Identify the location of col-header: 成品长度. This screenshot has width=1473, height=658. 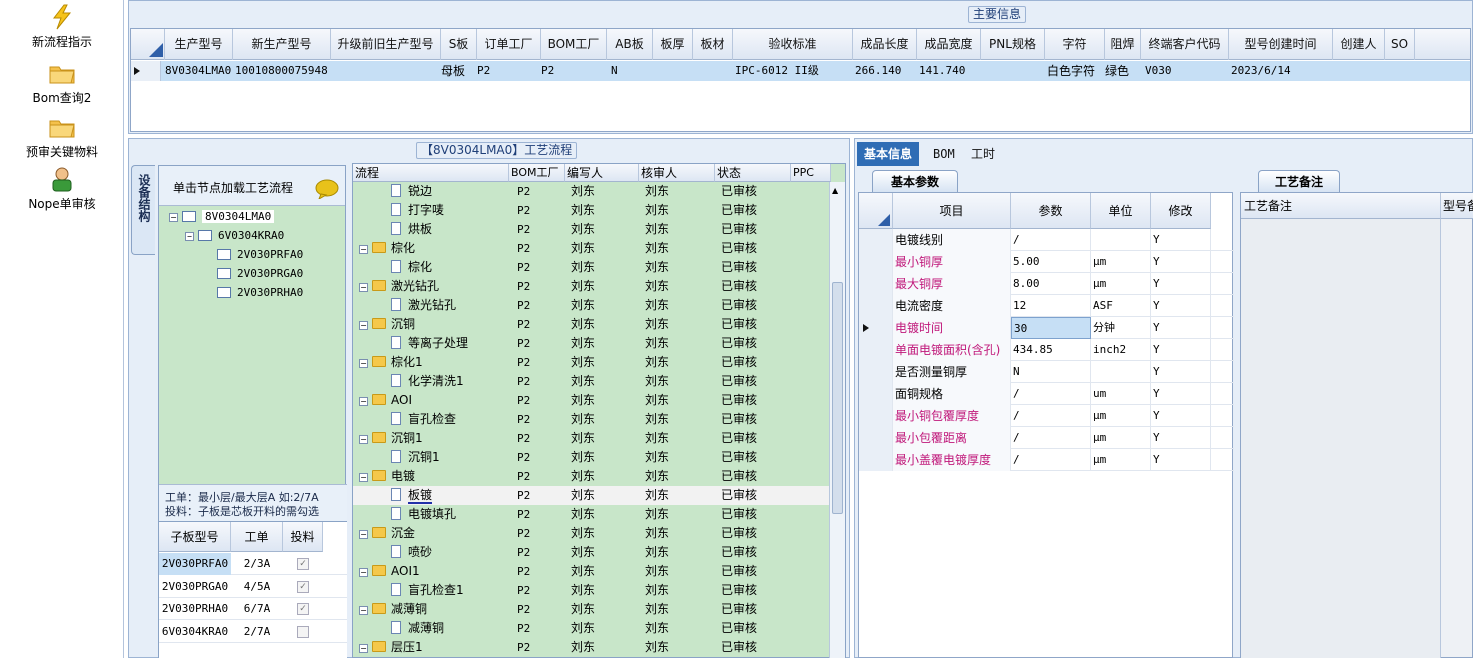
(885, 44).